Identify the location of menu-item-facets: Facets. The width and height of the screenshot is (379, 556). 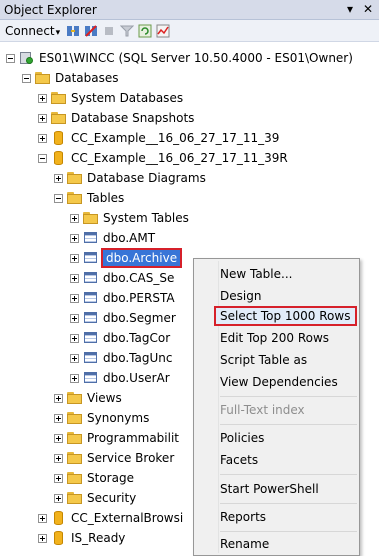
(239, 460).